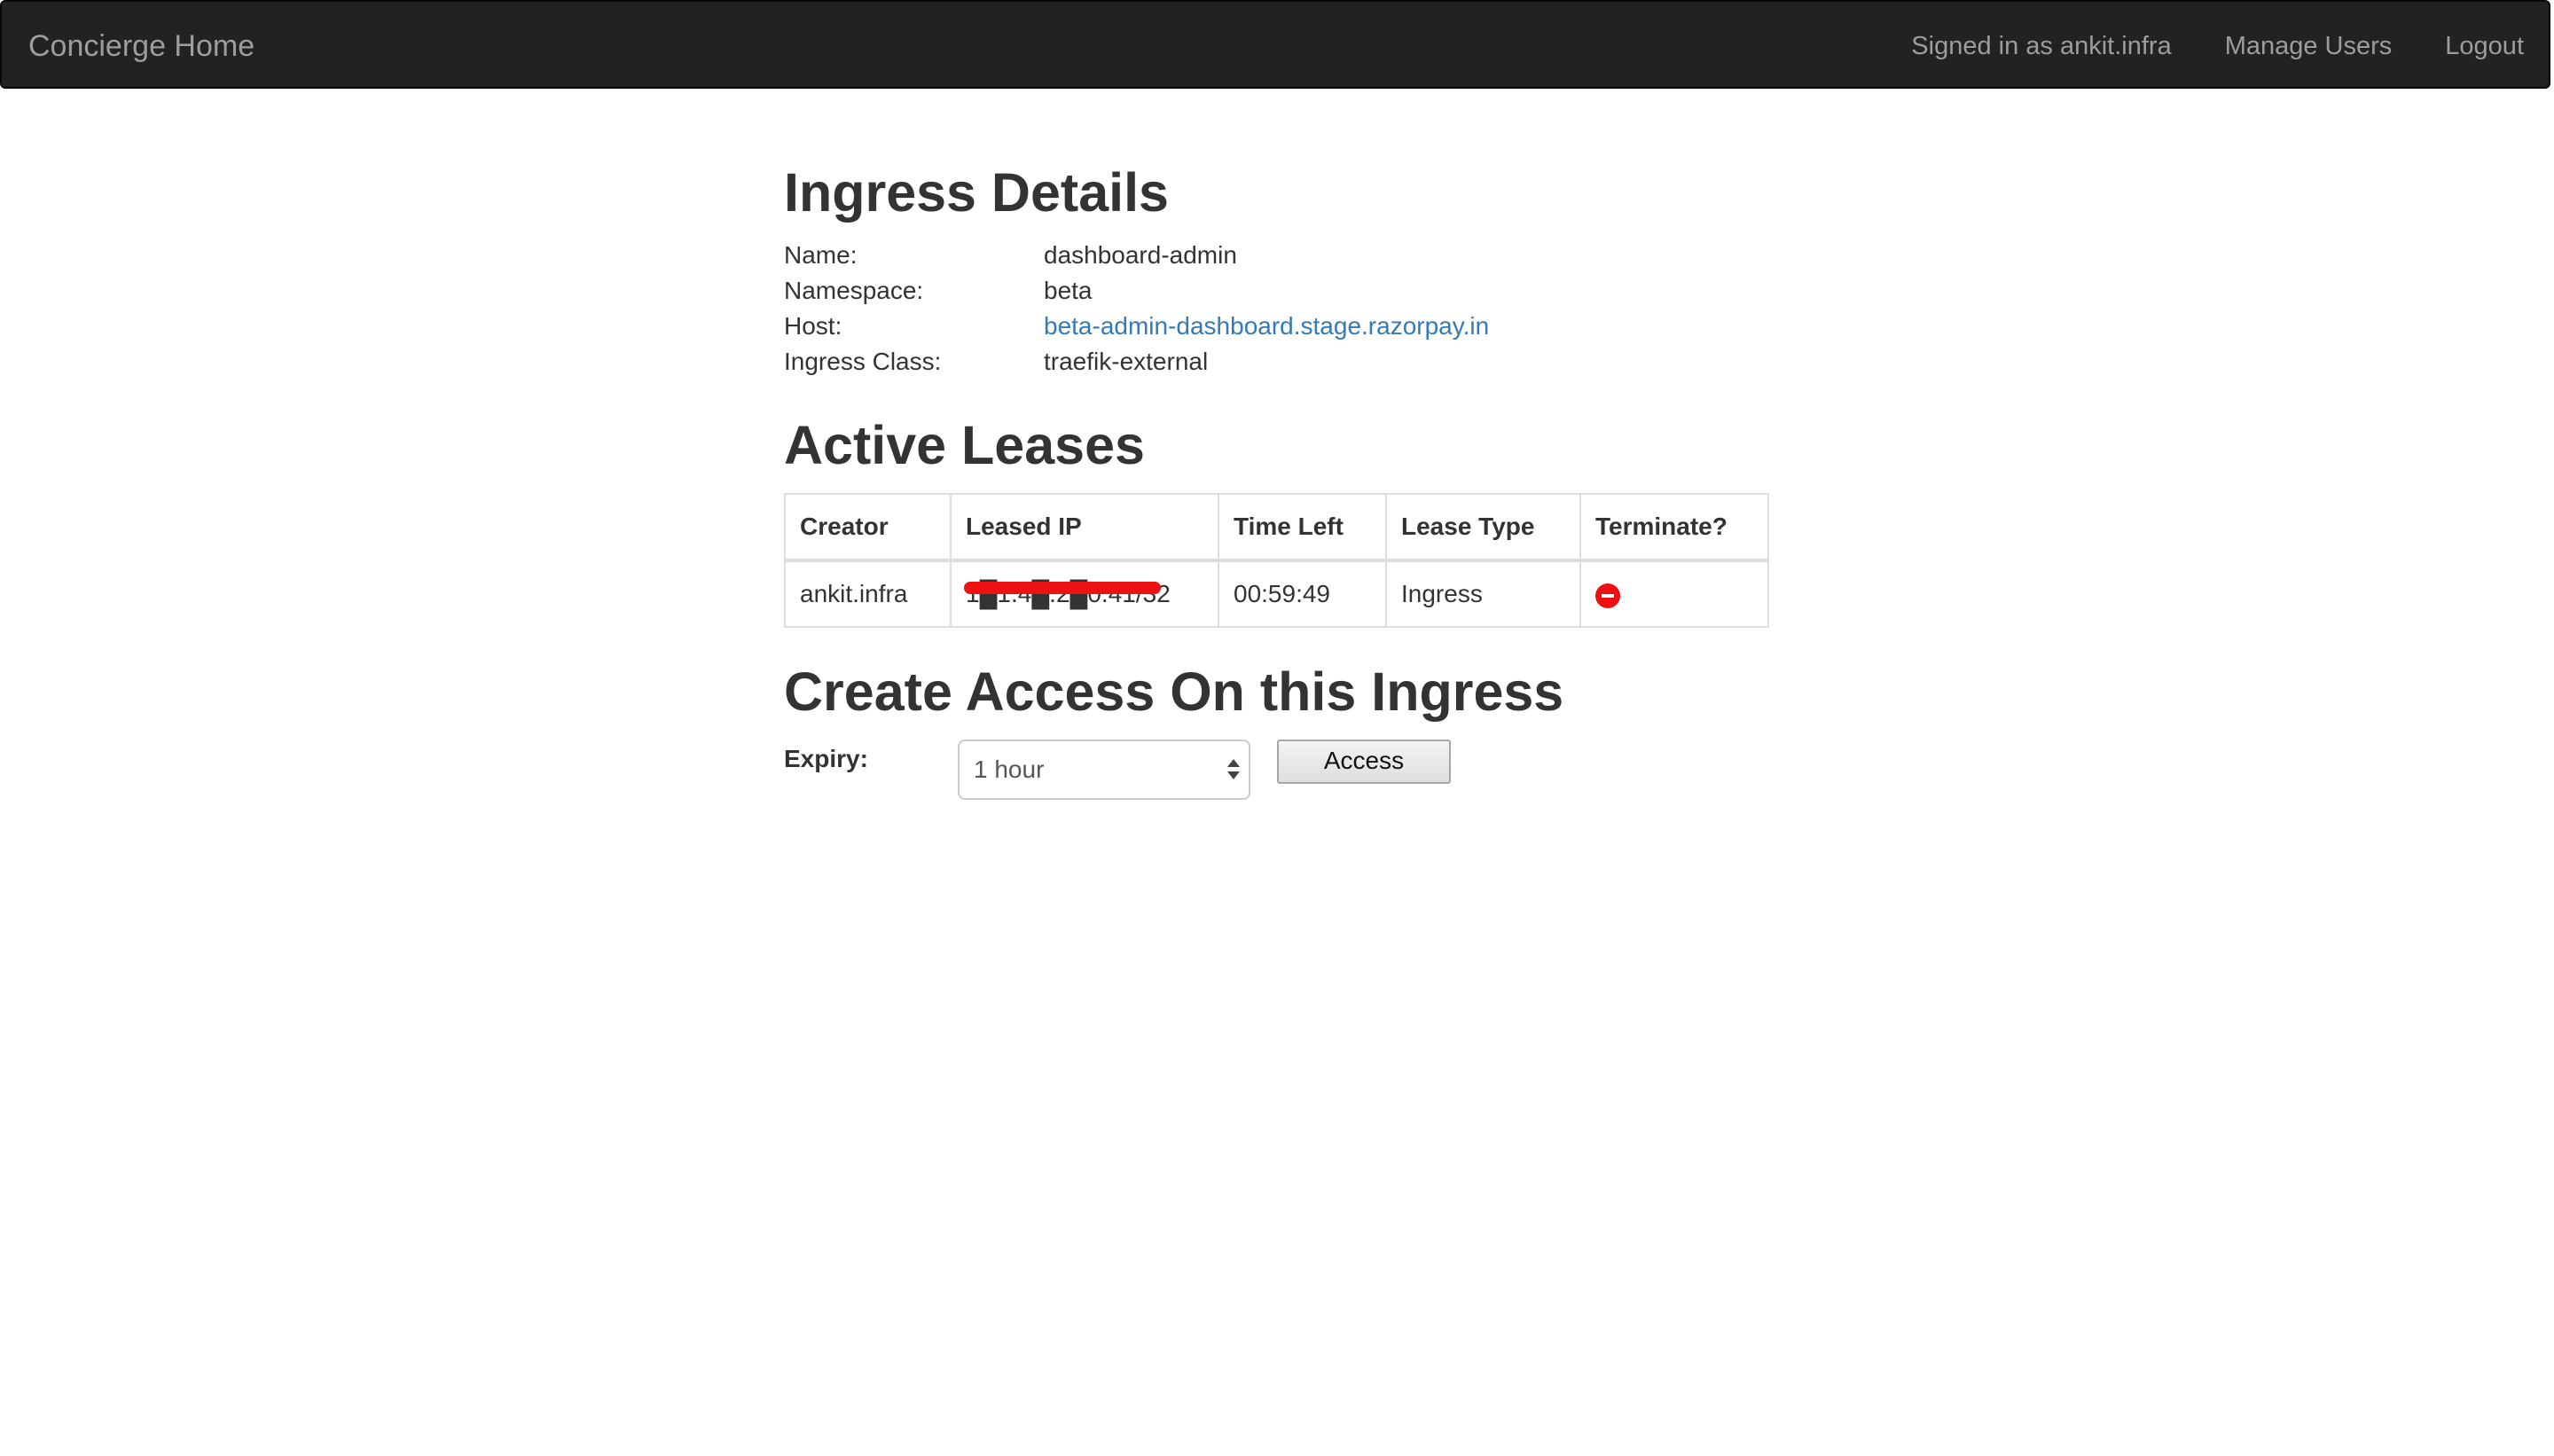 The height and width of the screenshot is (1456, 2554). I want to click on expiry-select: 1 hour, so click(1104, 770).